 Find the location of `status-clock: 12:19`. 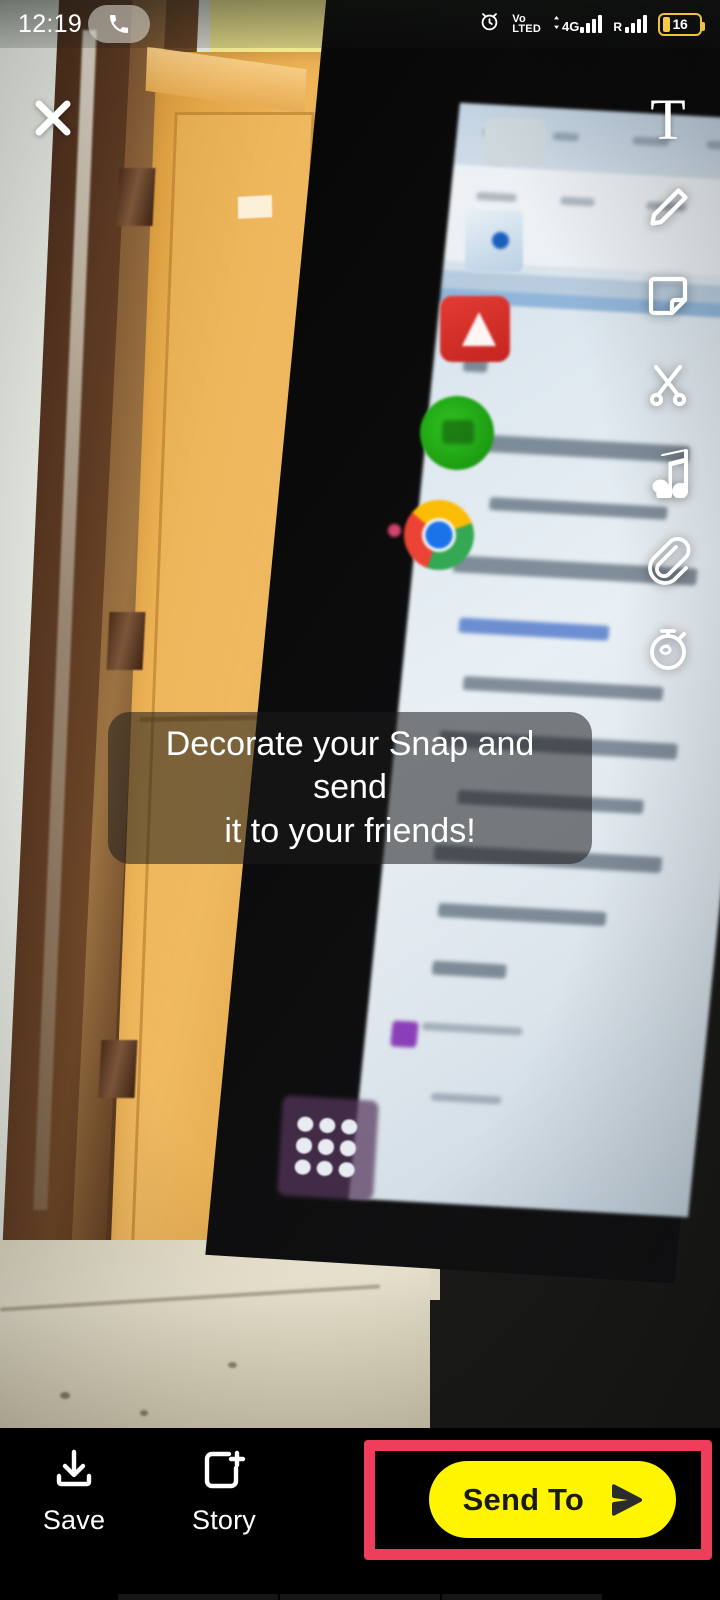

status-clock: 12:19 is located at coordinates (50, 23).